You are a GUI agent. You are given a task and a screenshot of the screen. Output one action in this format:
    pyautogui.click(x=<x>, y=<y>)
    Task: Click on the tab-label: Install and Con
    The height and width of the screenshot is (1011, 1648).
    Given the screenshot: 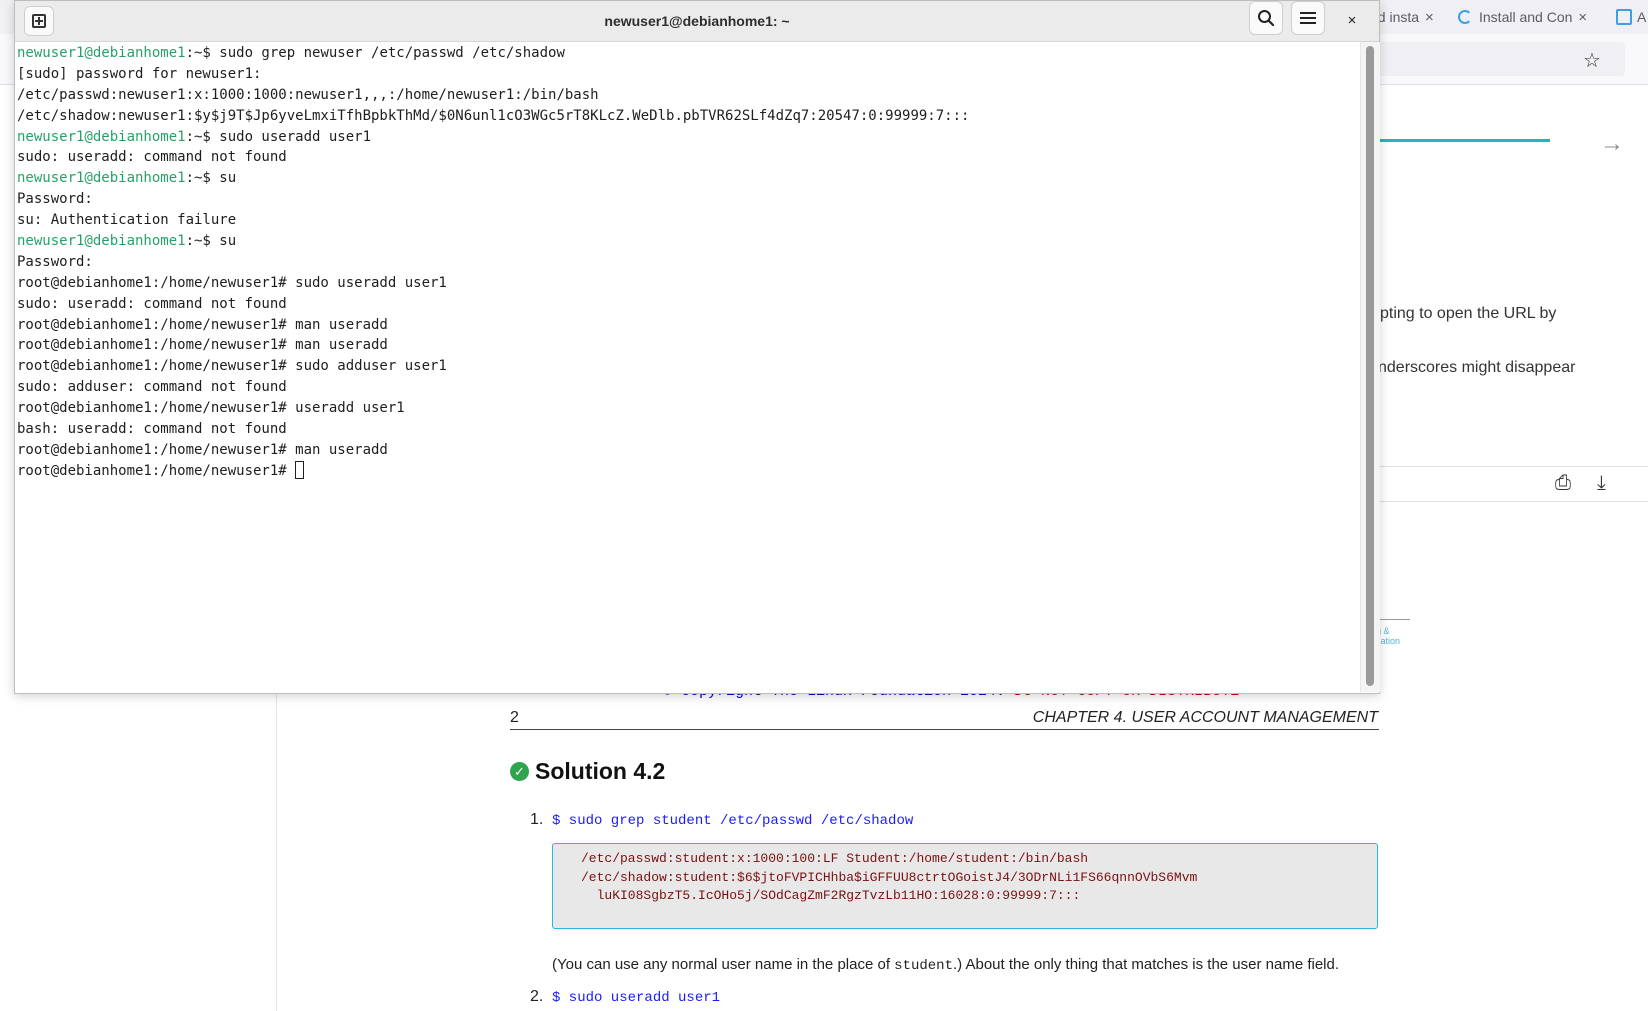 What is the action you would take?
    pyautogui.click(x=1526, y=17)
    